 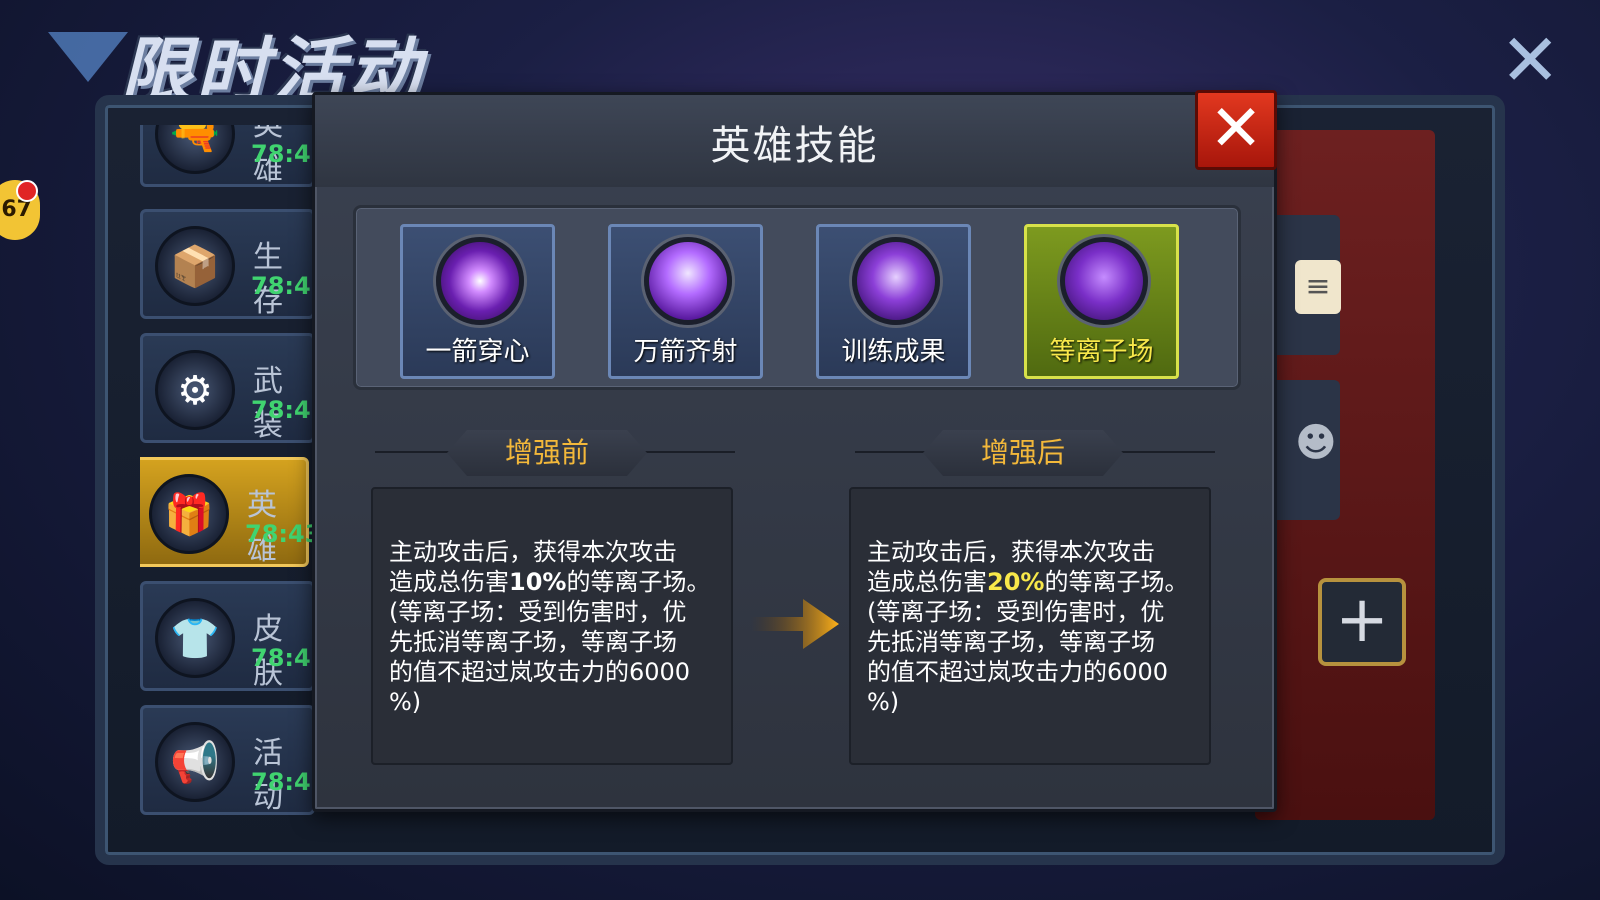 I want to click on sidebar-item-skin: 👕 皮肤 78:43, so click(x=227, y=636).